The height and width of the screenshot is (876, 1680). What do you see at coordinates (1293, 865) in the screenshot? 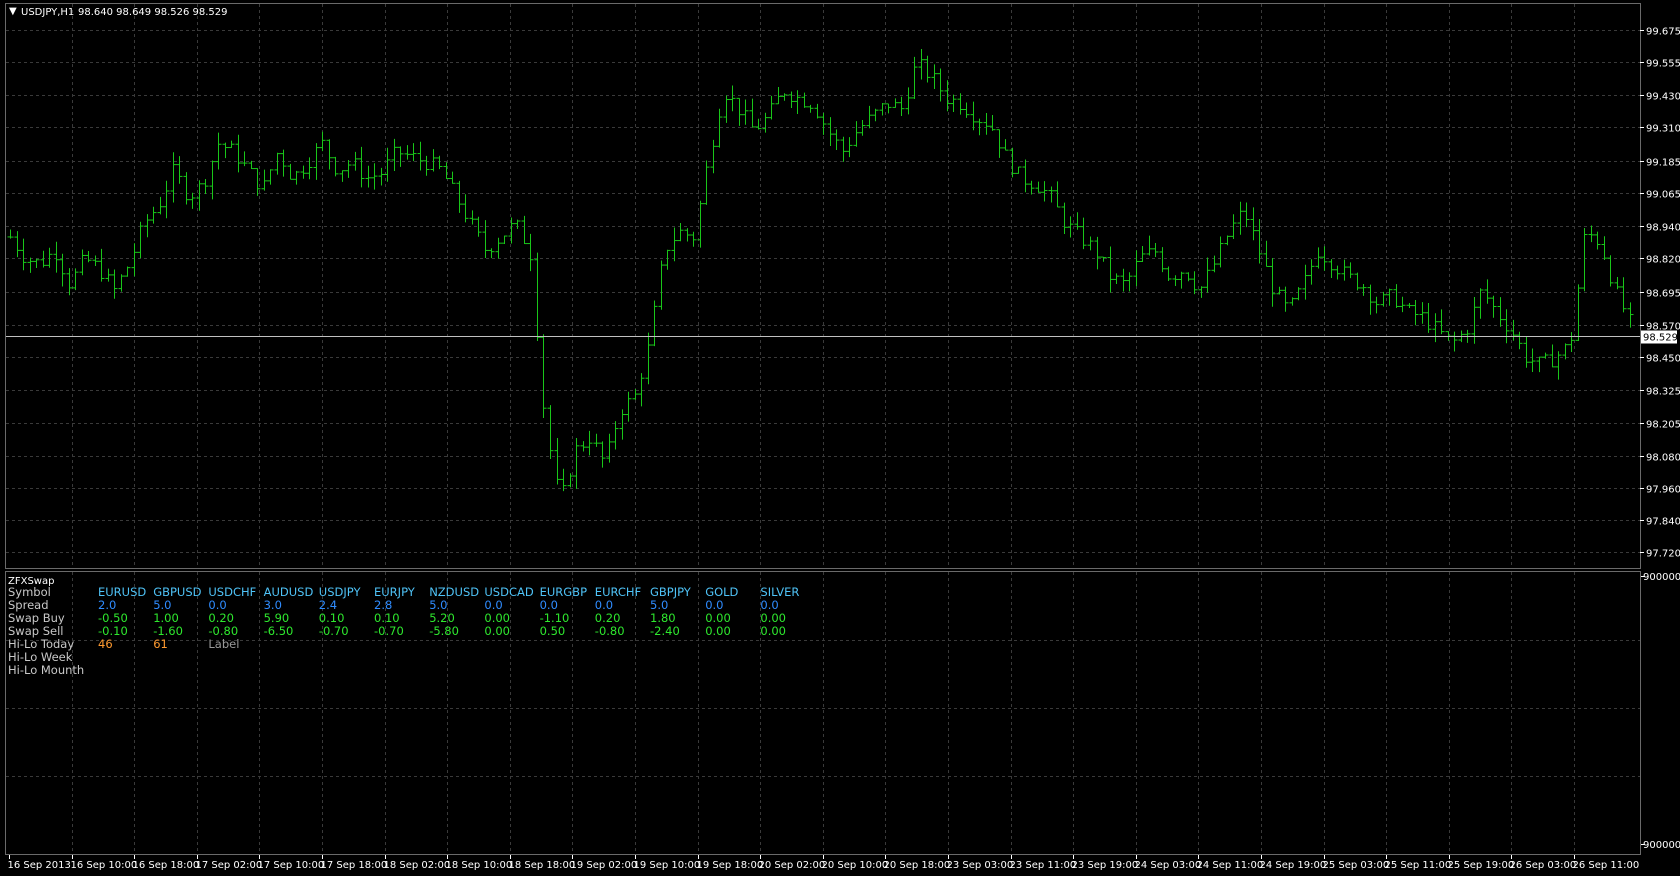
I see `time-tick-label: 24 Sep 19:00` at bounding box center [1293, 865].